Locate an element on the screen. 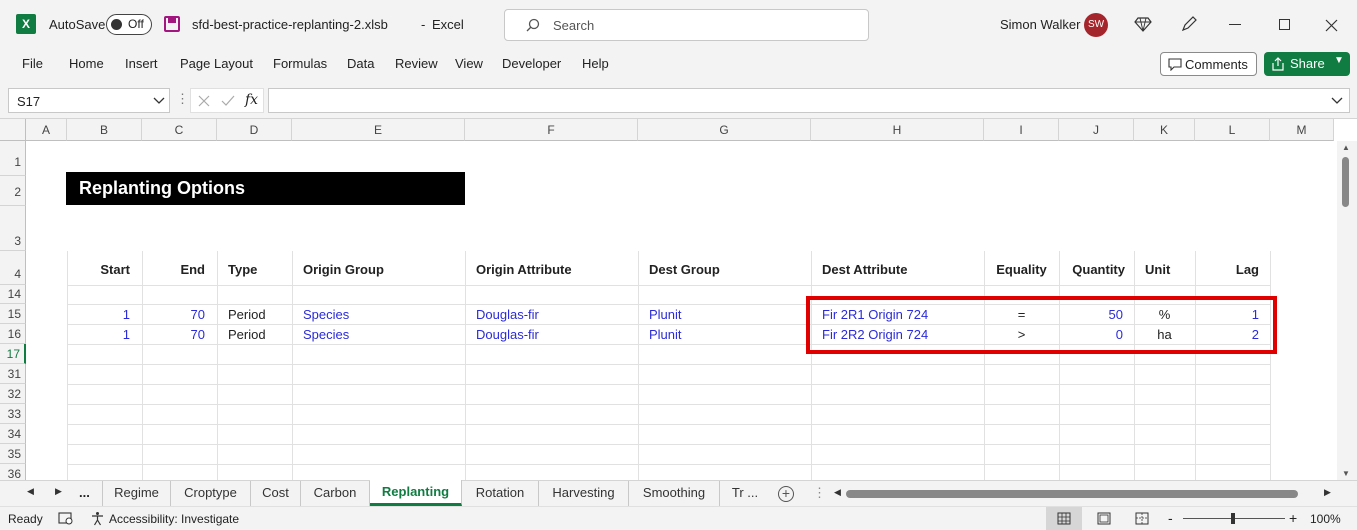 The image size is (1357, 530). close-icon is located at coordinates (1331, 25).